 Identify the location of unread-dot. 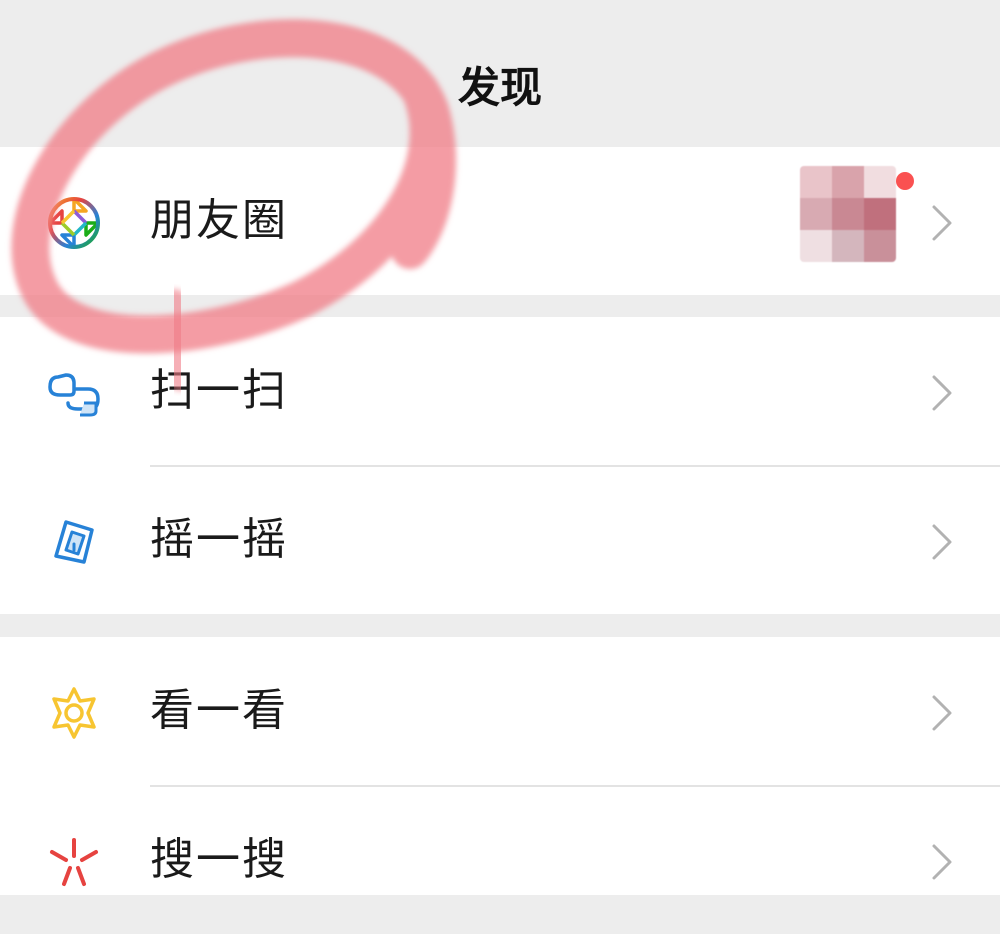
(905, 181).